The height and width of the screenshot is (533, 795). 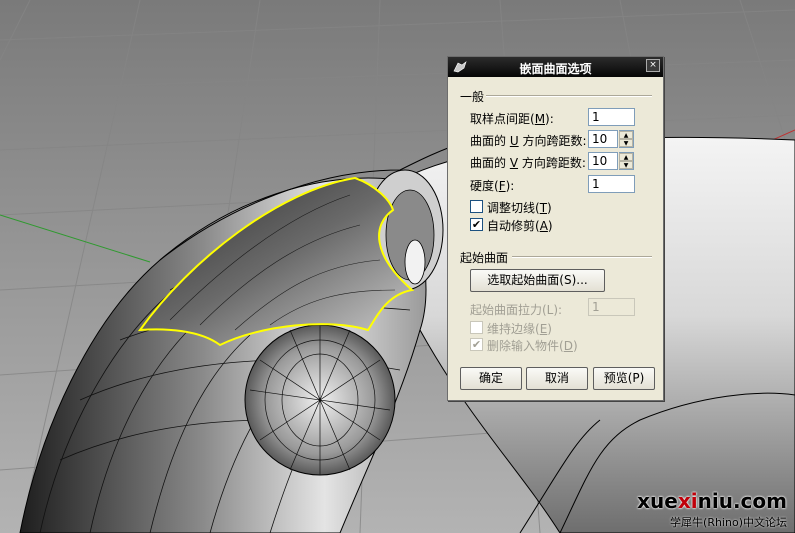 What do you see at coordinates (492, 186) in the screenshot?
I see `stiffness-label: 硬度(F):` at bounding box center [492, 186].